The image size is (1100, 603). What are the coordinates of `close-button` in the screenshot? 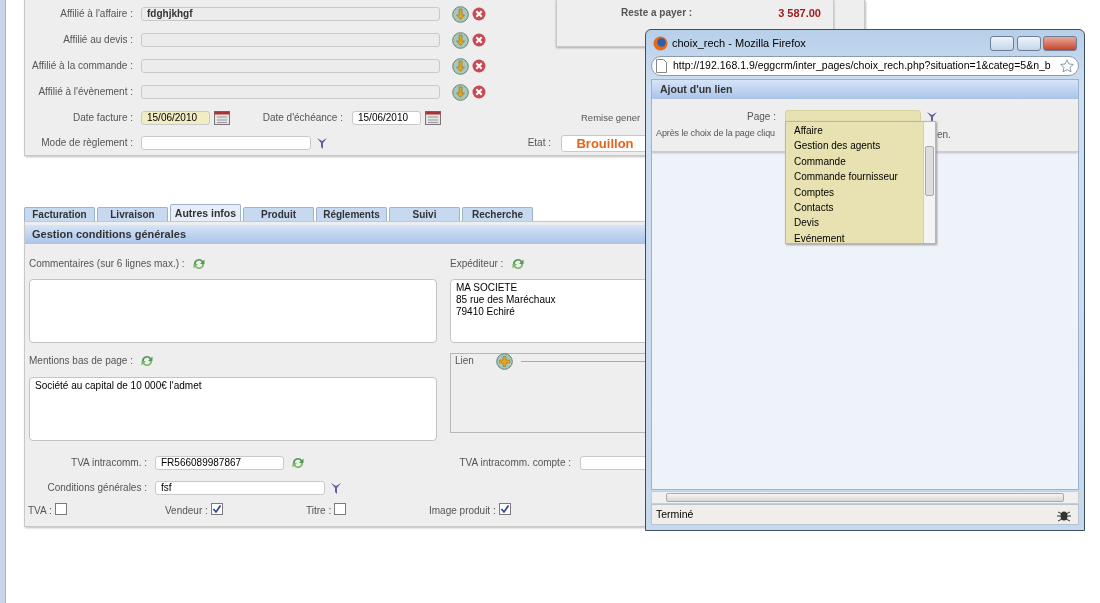 It's located at (1060, 43).